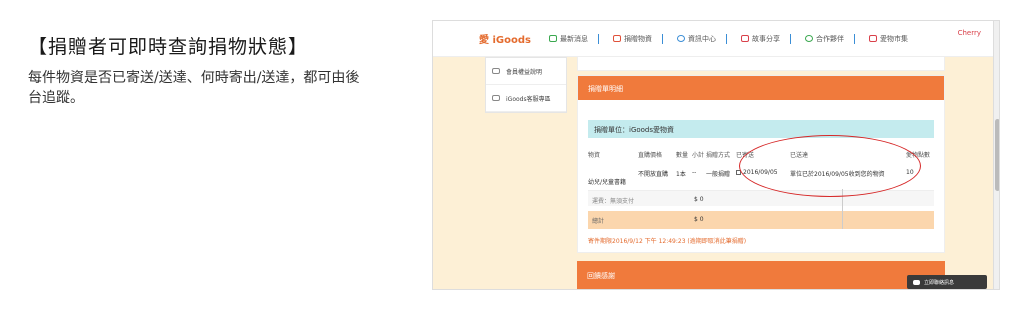 The height and width of the screenshot is (314, 1024). Describe the element at coordinates (632, 39) in the screenshot. I see `nav-donate: 捐贈物資` at that location.